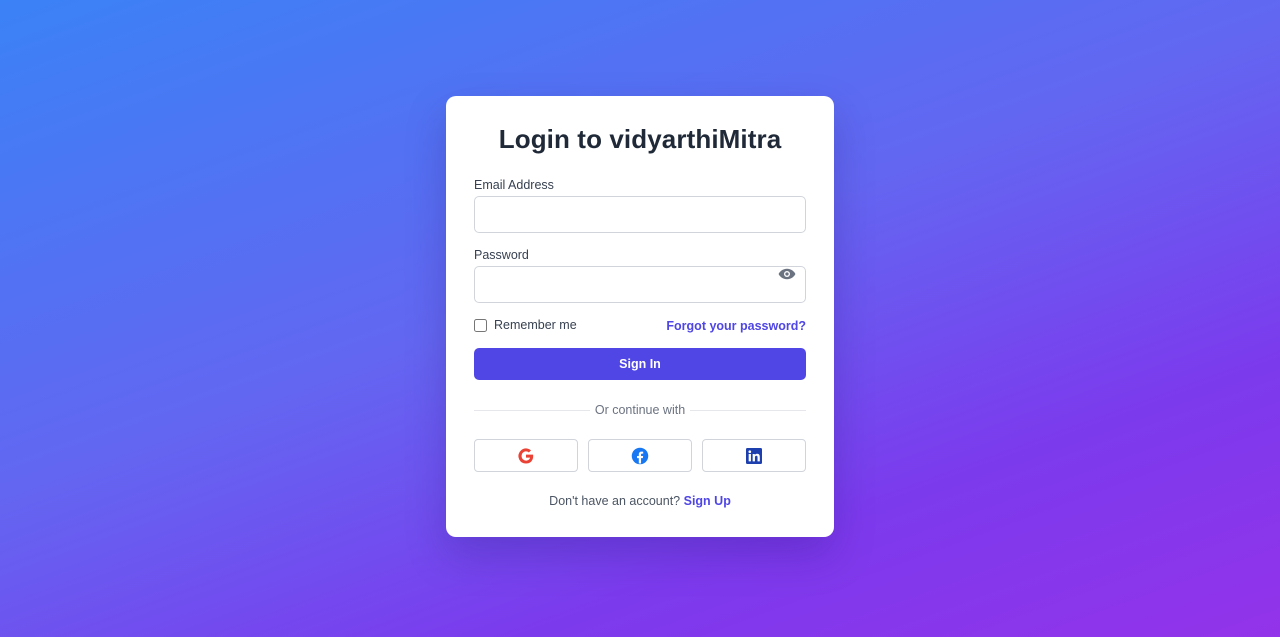 This screenshot has height=637, width=1280. Describe the element at coordinates (787, 274) in the screenshot. I see `show-password-eye-icon` at that location.